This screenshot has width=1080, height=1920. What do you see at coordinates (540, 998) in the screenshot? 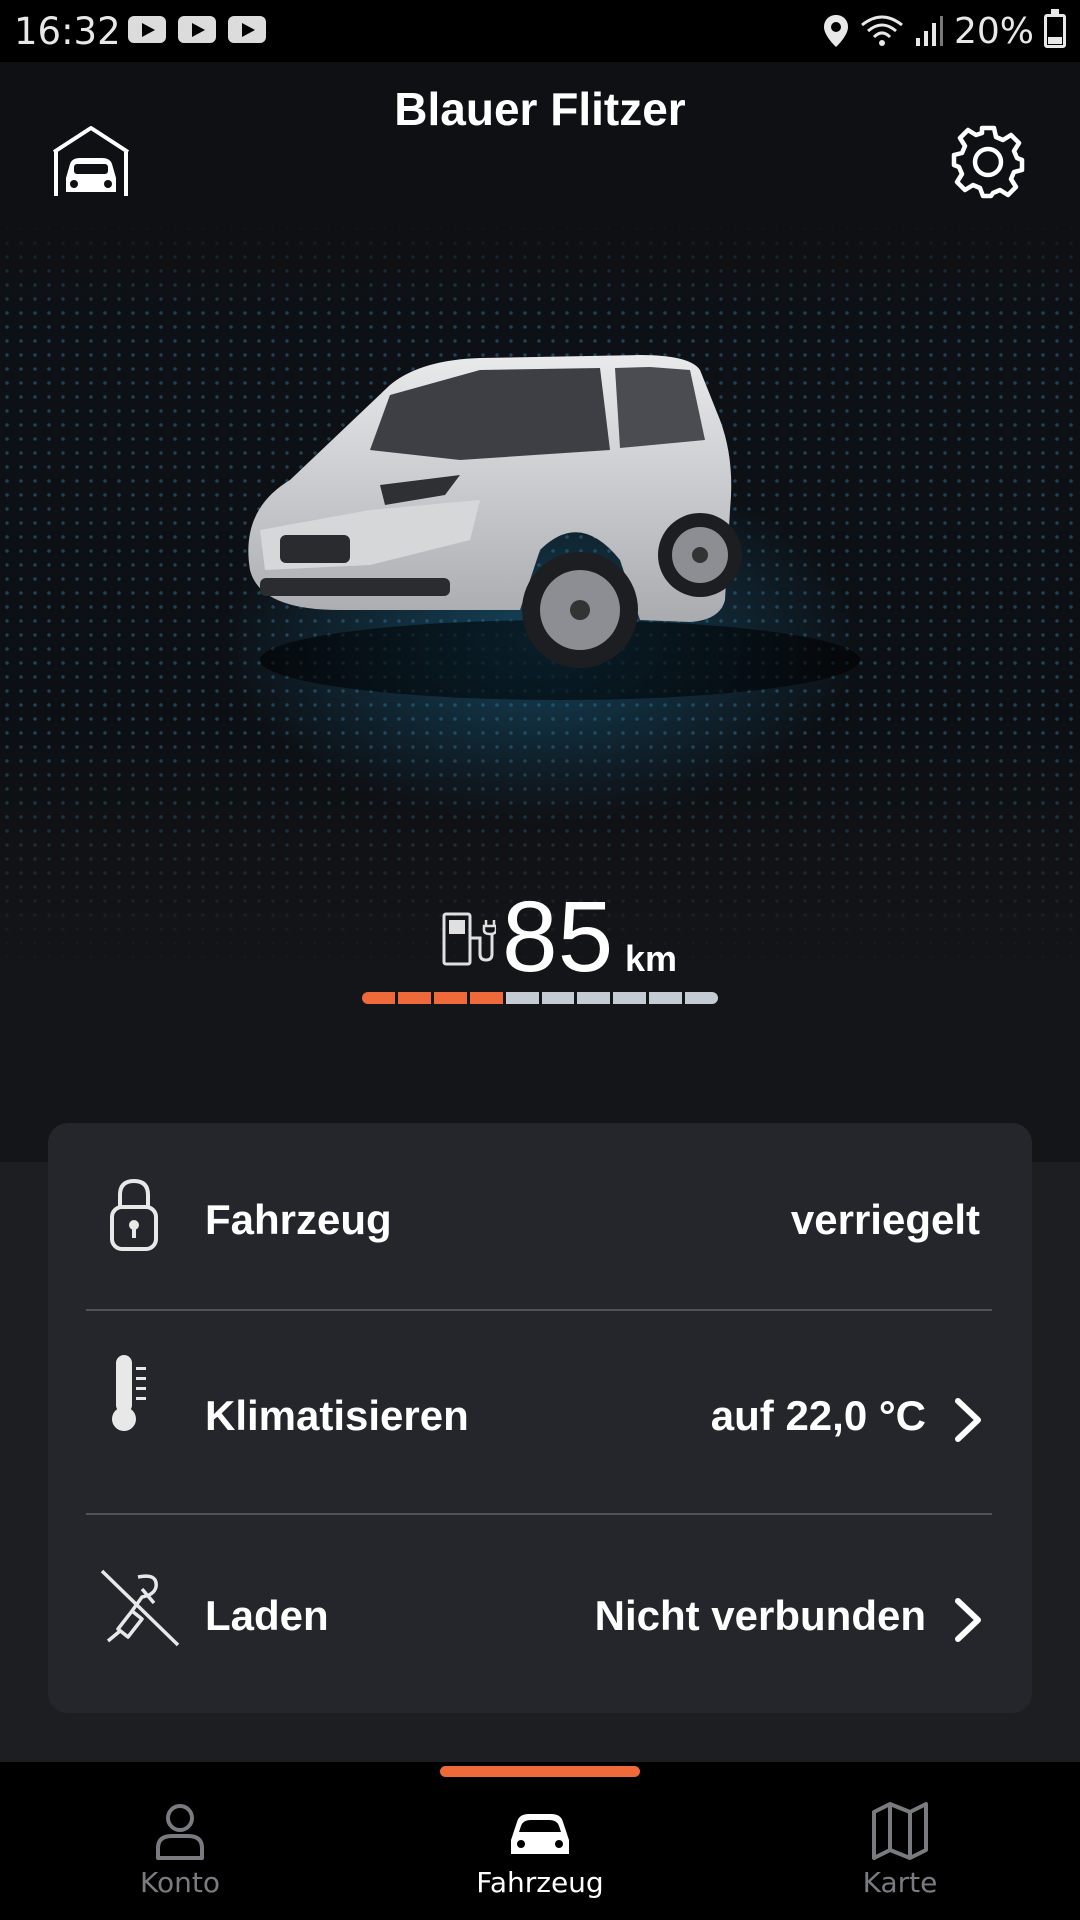
I see `range-bar` at bounding box center [540, 998].